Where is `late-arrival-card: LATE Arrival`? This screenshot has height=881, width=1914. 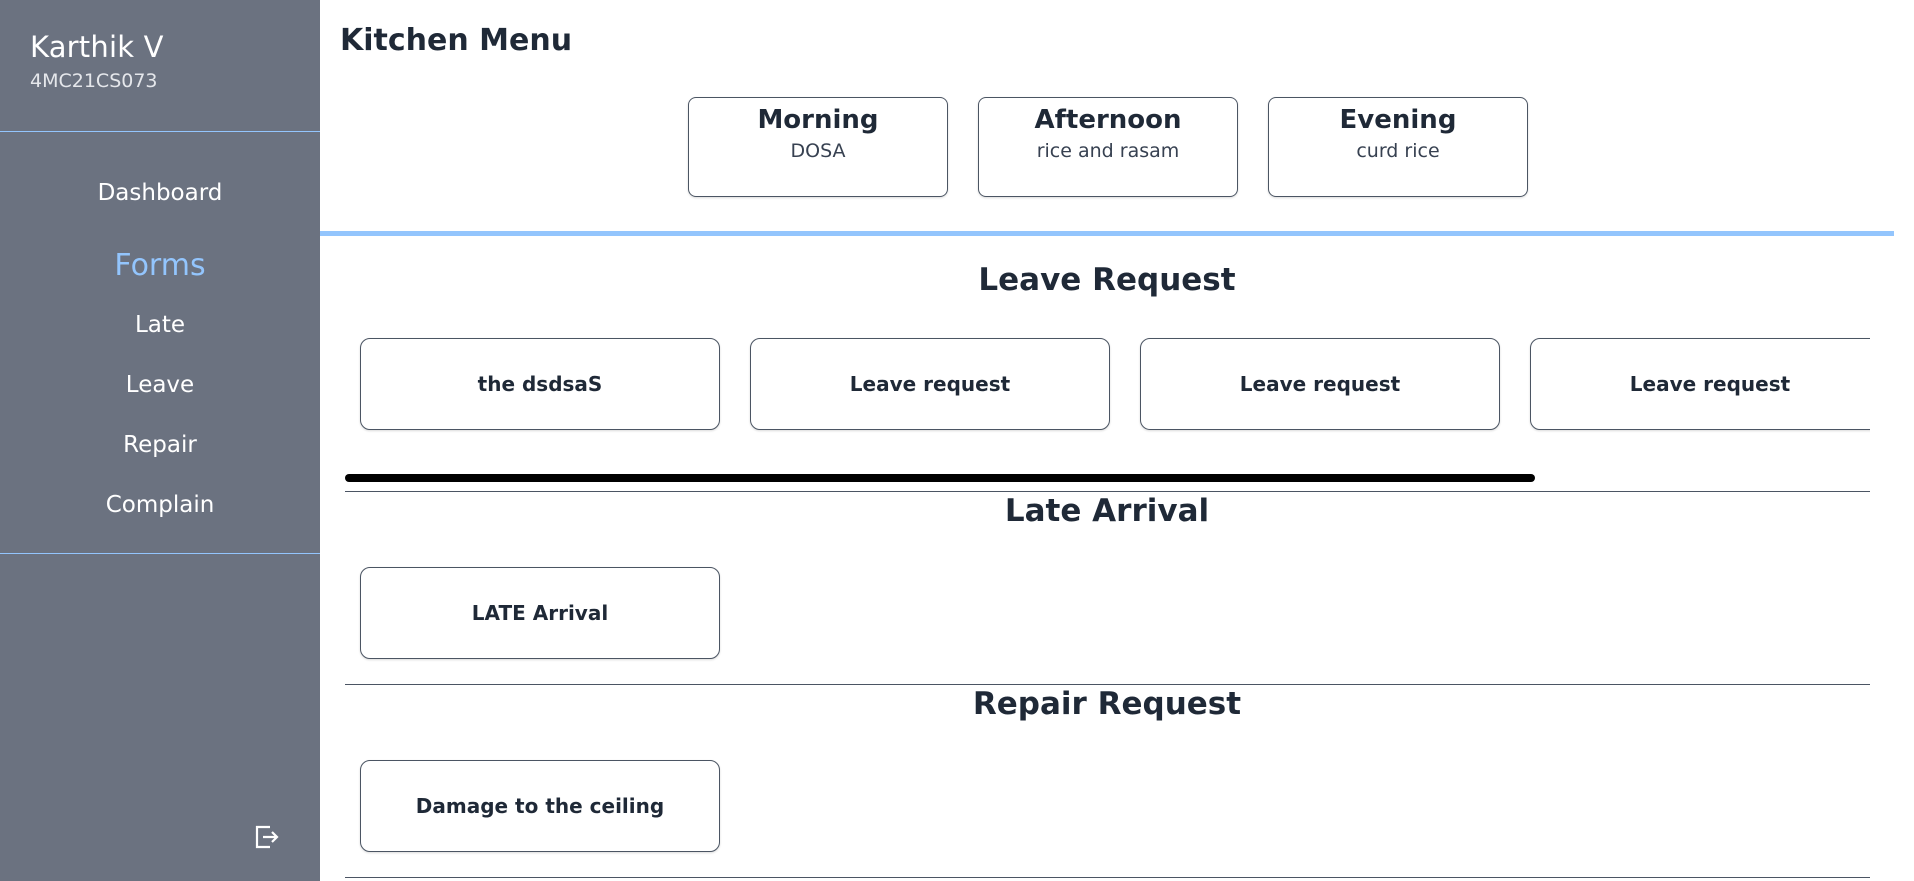
late-arrival-card: LATE Arrival is located at coordinates (540, 613).